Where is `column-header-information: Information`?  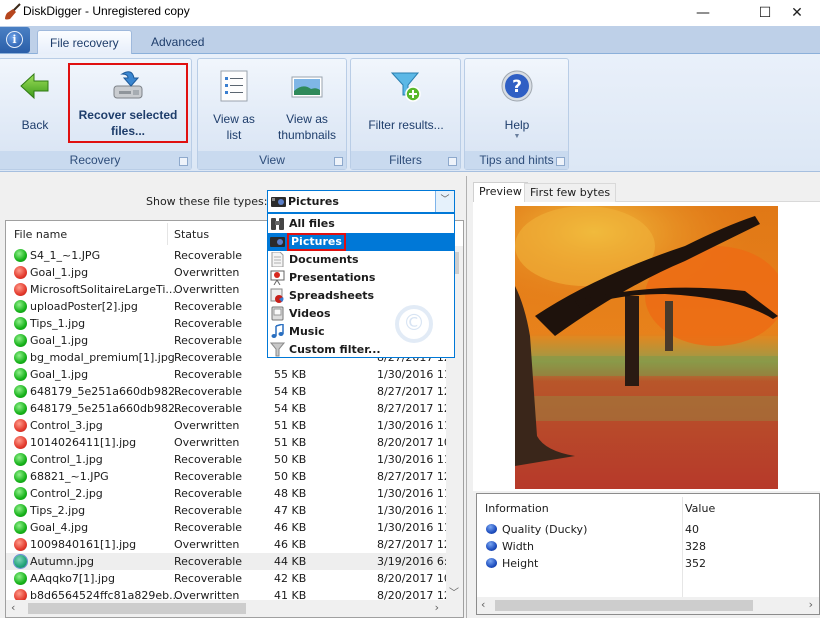
column-header-information: Information is located at coordinates (517, 508).